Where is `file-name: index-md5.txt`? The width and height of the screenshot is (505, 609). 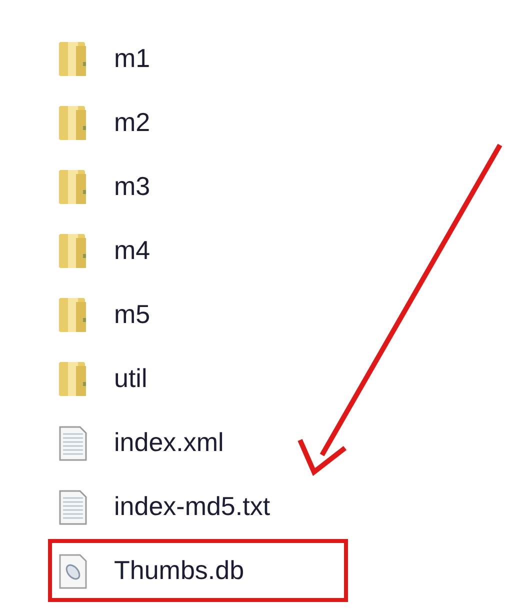
file-name: index-md5.txt is located at coordinates (192, 506).